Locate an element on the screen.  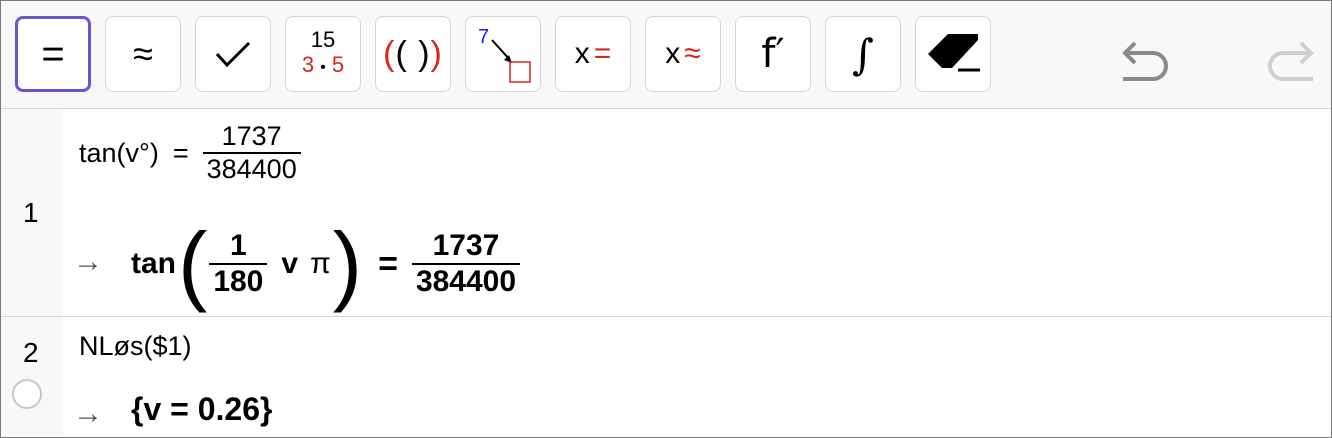
inner-numerator: 1 is located at coordinates (238, 245).